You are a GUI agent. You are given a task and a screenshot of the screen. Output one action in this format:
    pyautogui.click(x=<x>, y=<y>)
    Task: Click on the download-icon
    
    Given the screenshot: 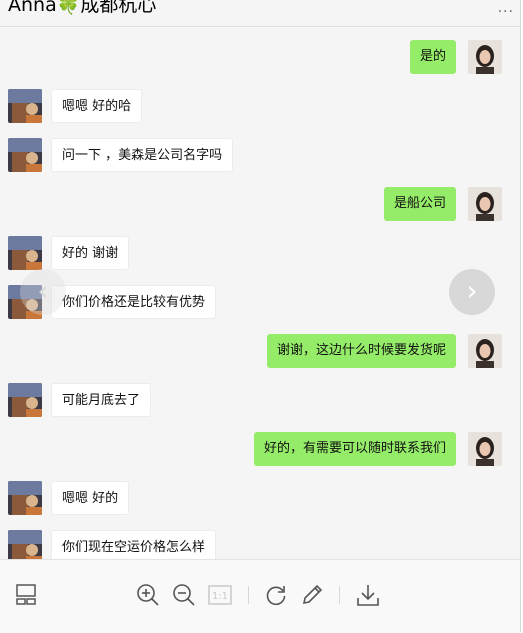 What is the action you would take?
    pyautogui.click(x=368, y=595)
    